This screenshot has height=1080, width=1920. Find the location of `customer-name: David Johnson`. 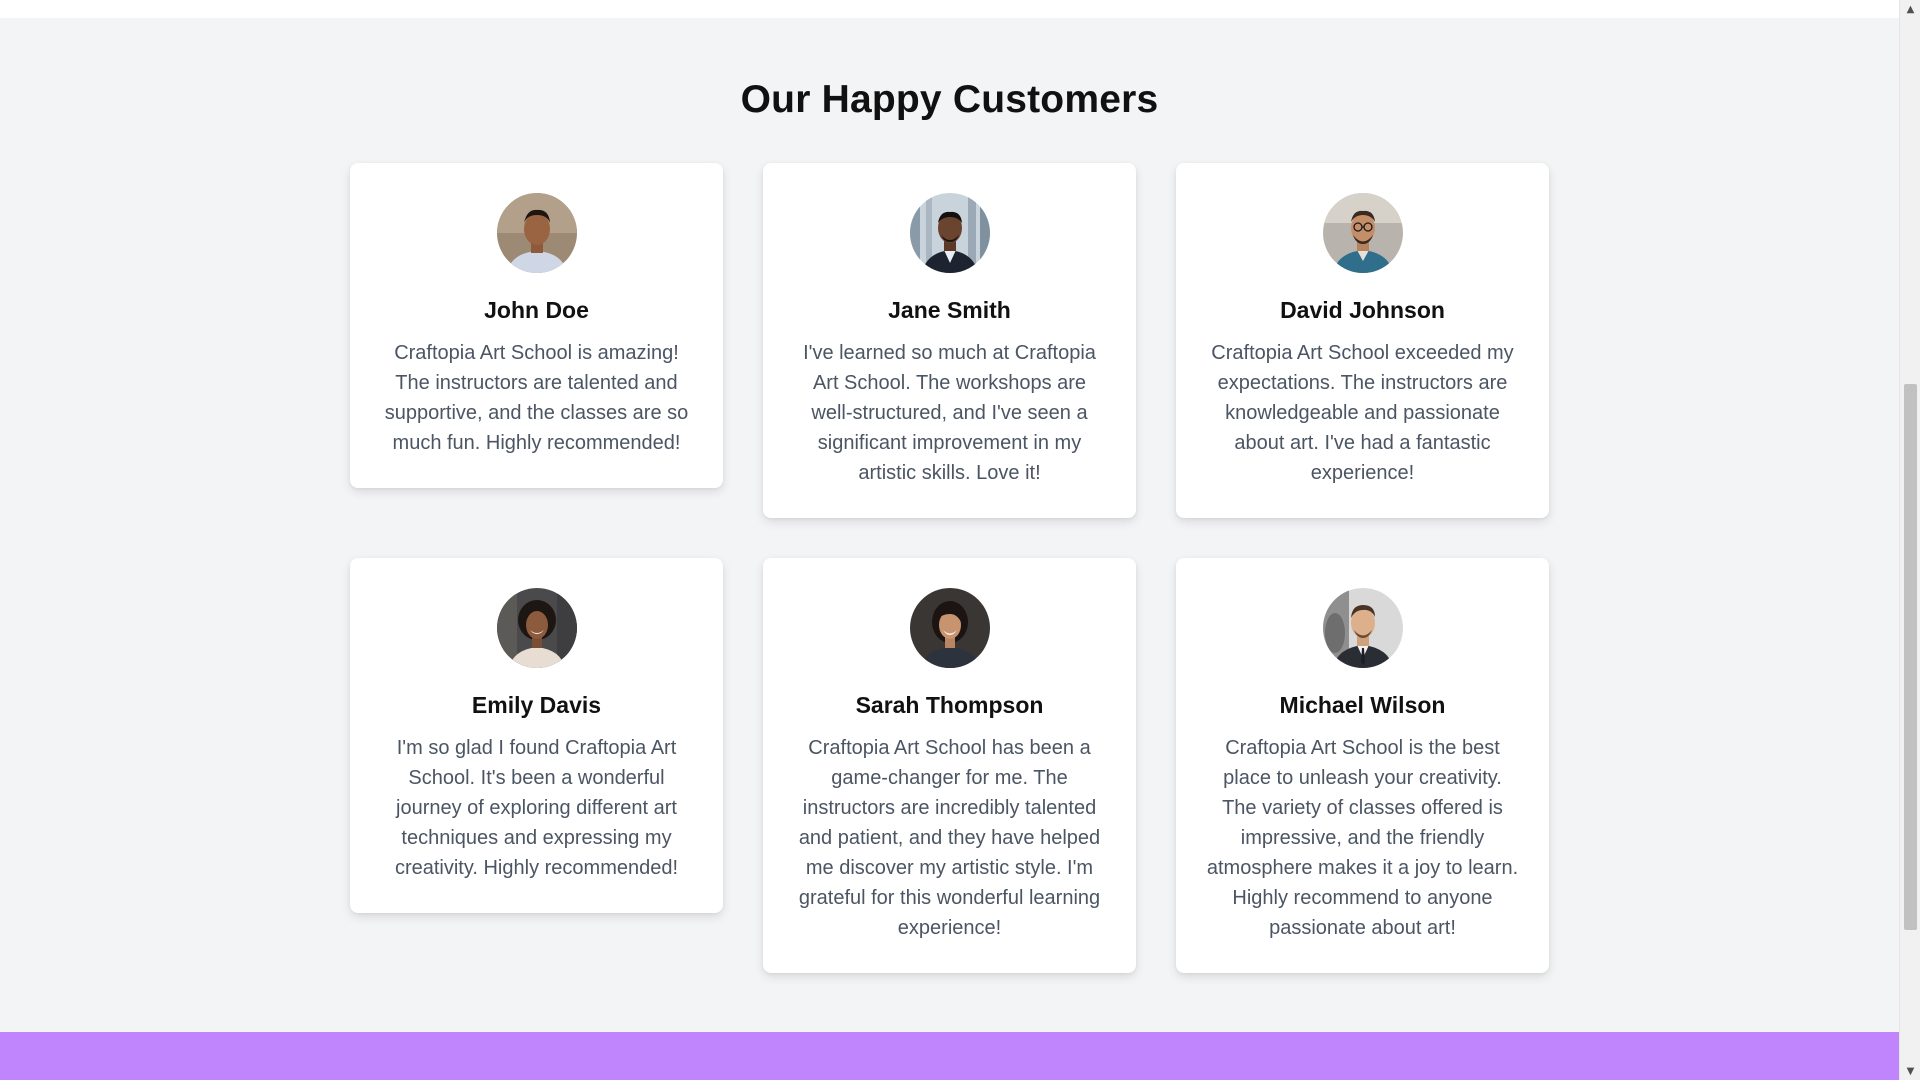

customer-name: David Johnson is located at coordinates (1362, 310).